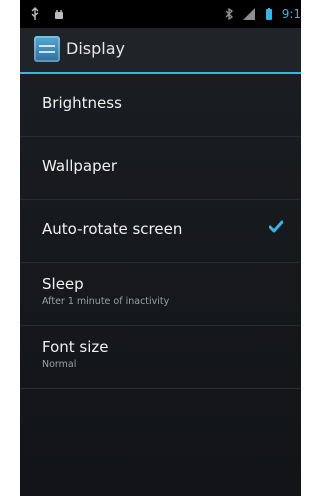 This screenshot has height=496, width=320. I want to click on status-left, so click(47, 14).